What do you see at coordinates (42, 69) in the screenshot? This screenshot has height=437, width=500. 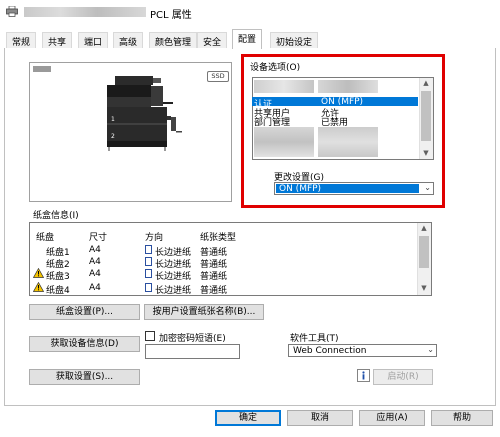 I see `preview-redacted` at bounding box center [42, 69].